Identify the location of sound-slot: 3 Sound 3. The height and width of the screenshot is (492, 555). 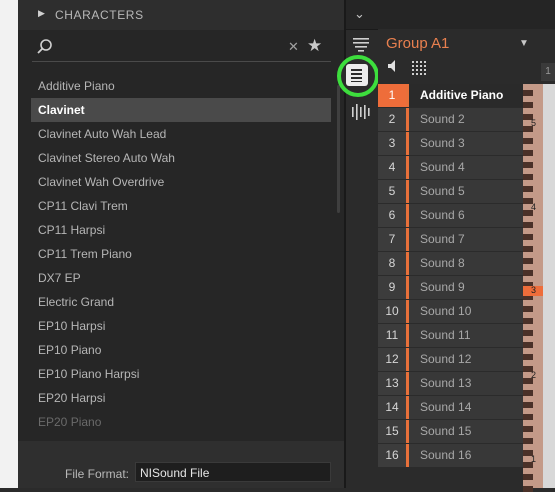
(450, 143).